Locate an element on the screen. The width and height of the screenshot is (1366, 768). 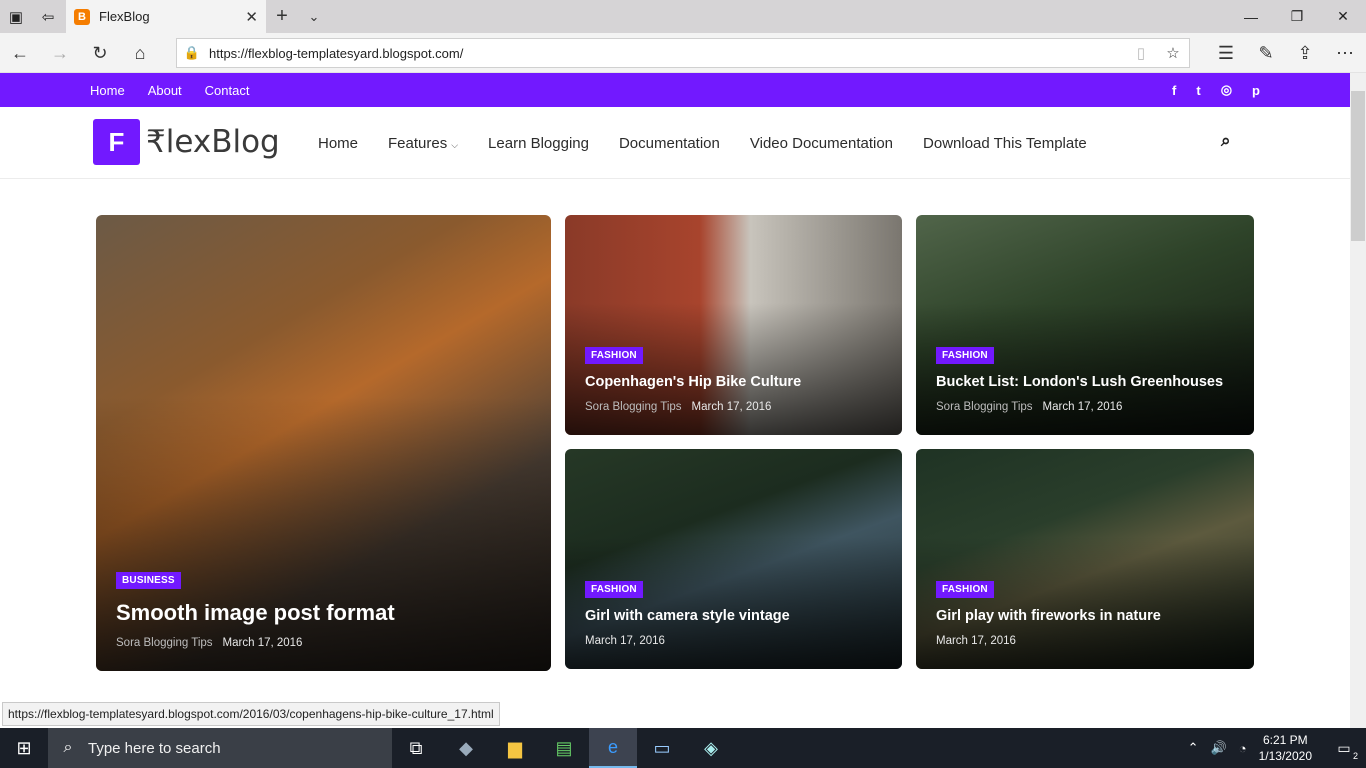
chevron-down-icon: ⌵ is located at coordinates (455, 144).